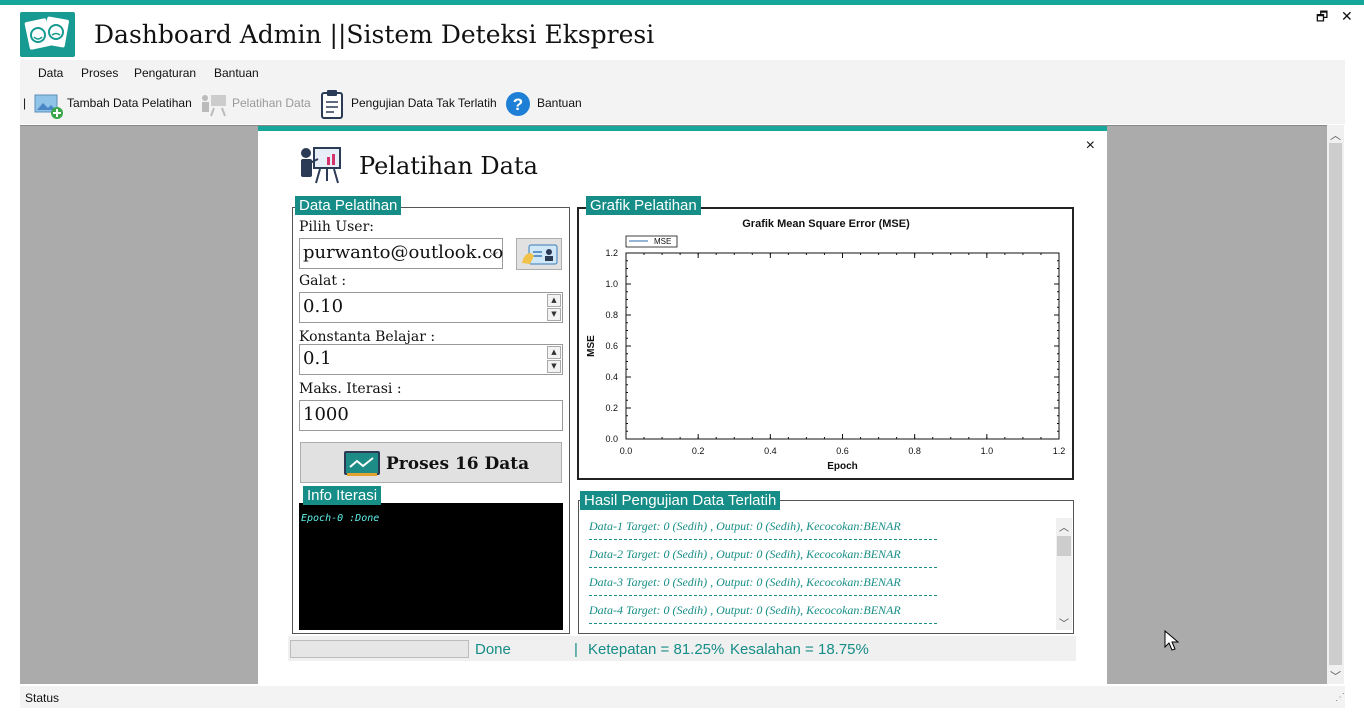 The width and height of the screenshot is (1364, 725). I want to click on konstanta-input: 0.1 ▲ ▼, so click(431, 359).